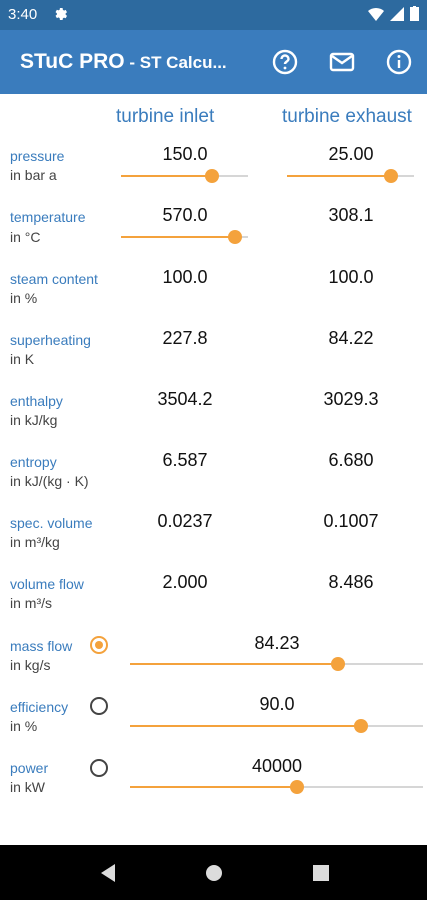 This screenshot has width=427, height=900. I want to click on row-label-entropy: entropy, so click(33, 462).